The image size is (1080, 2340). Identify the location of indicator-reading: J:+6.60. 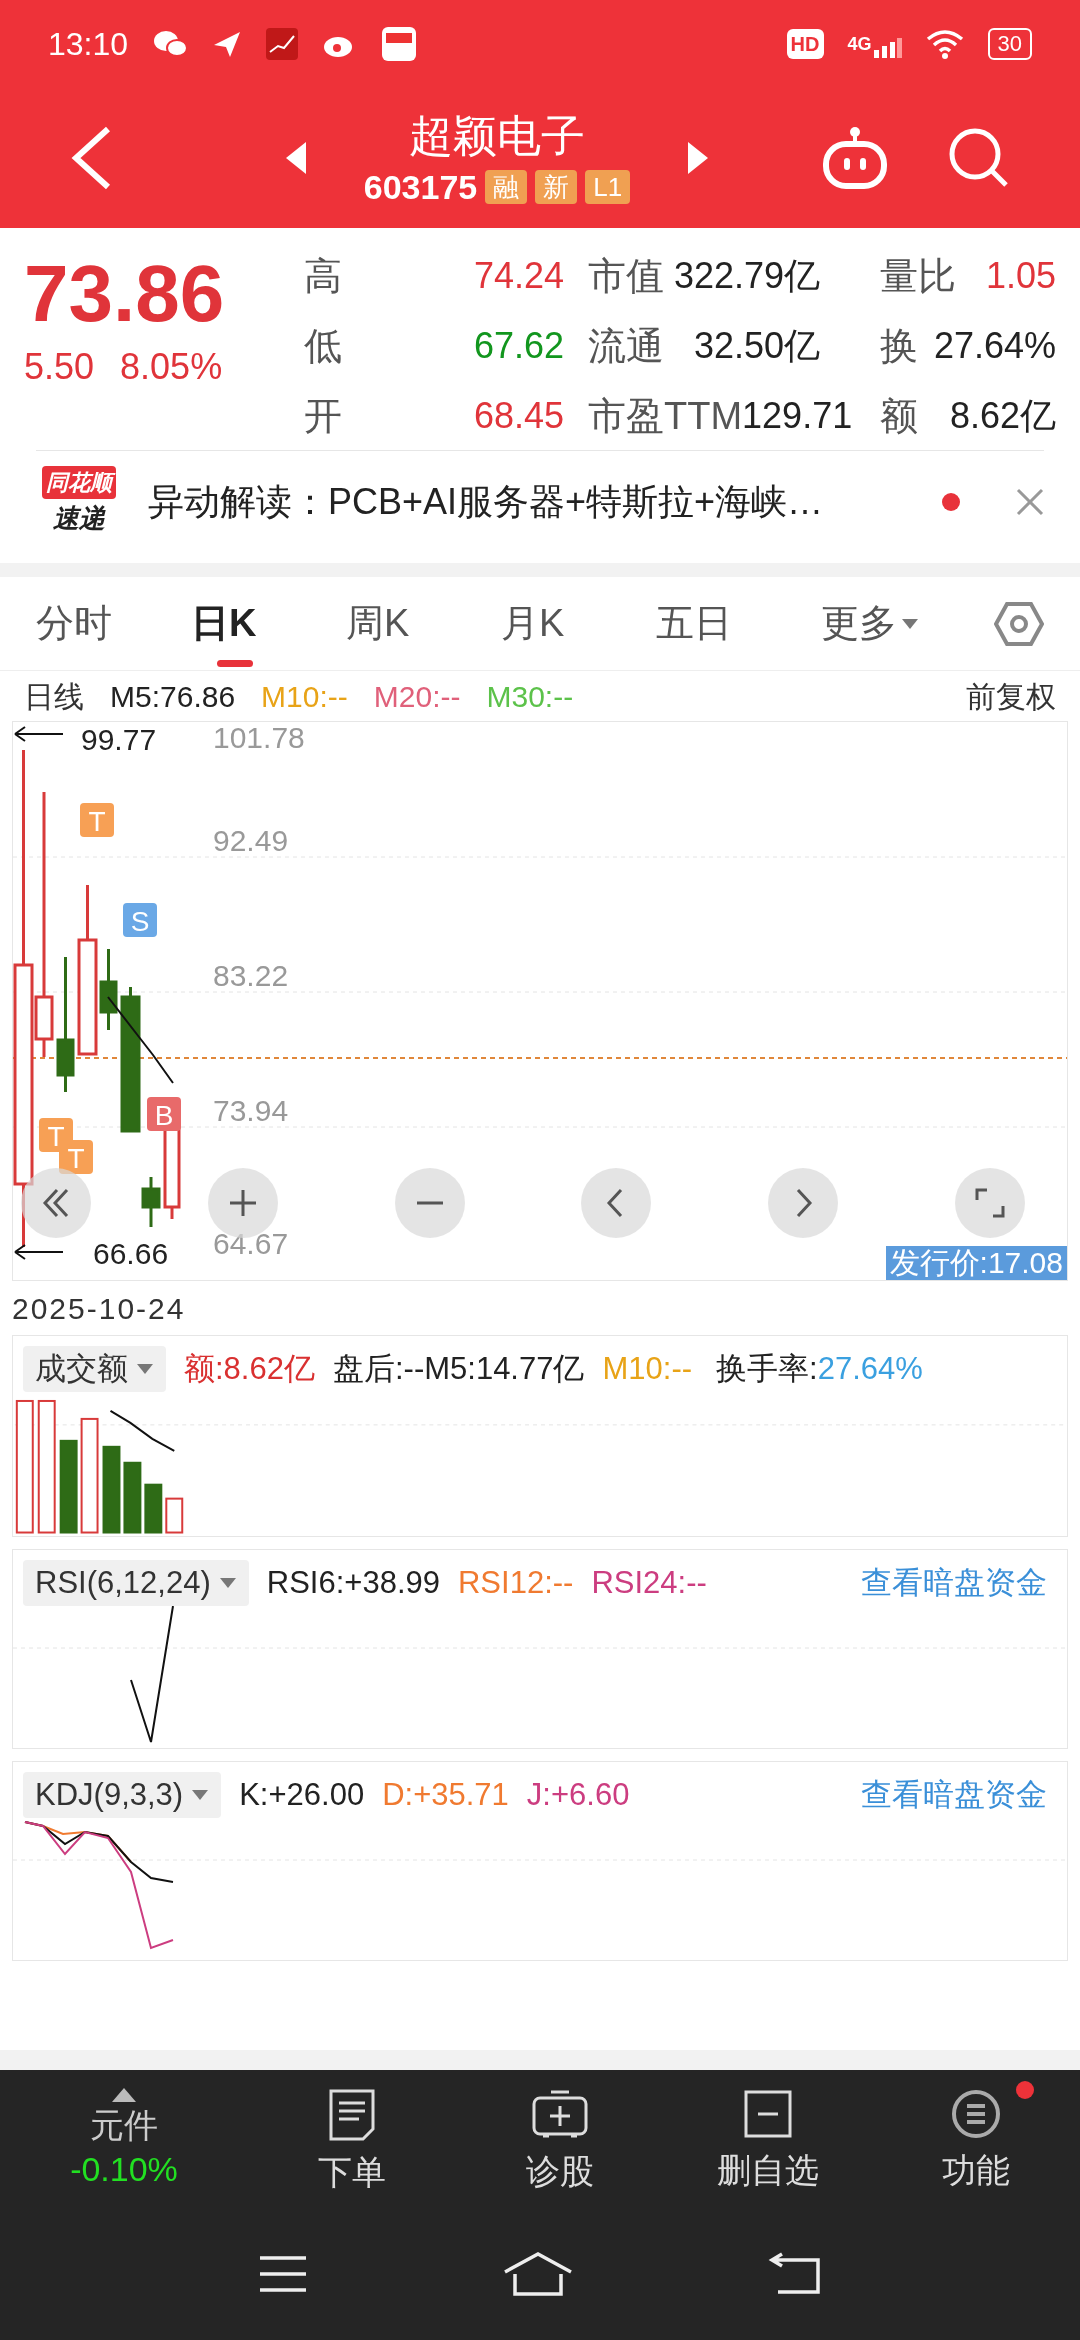
(578, 1795).